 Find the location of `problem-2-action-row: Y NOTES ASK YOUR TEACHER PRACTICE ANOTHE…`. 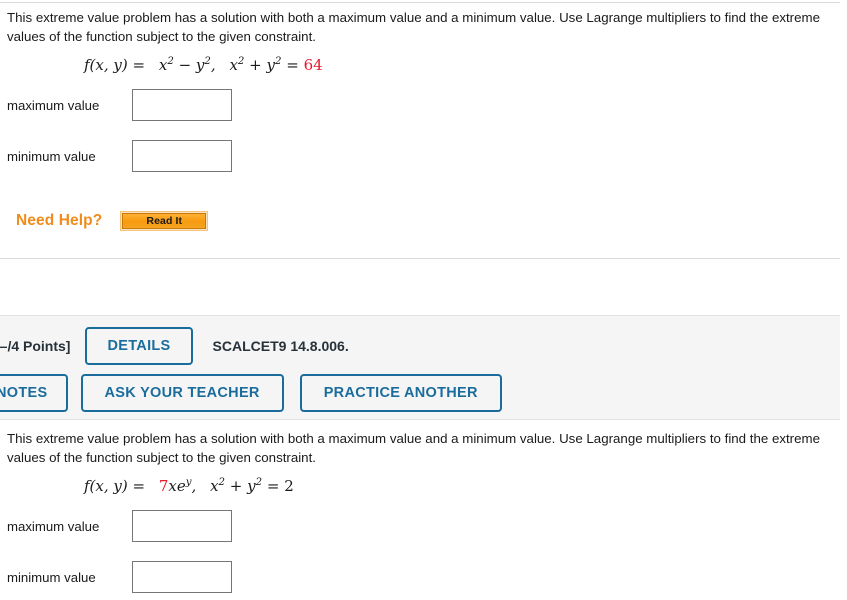

problem-2-action-row: Y NOTES ASK YOUR TEACHER PRACTICE ANOTHE… is located at coordinates (251, 393).